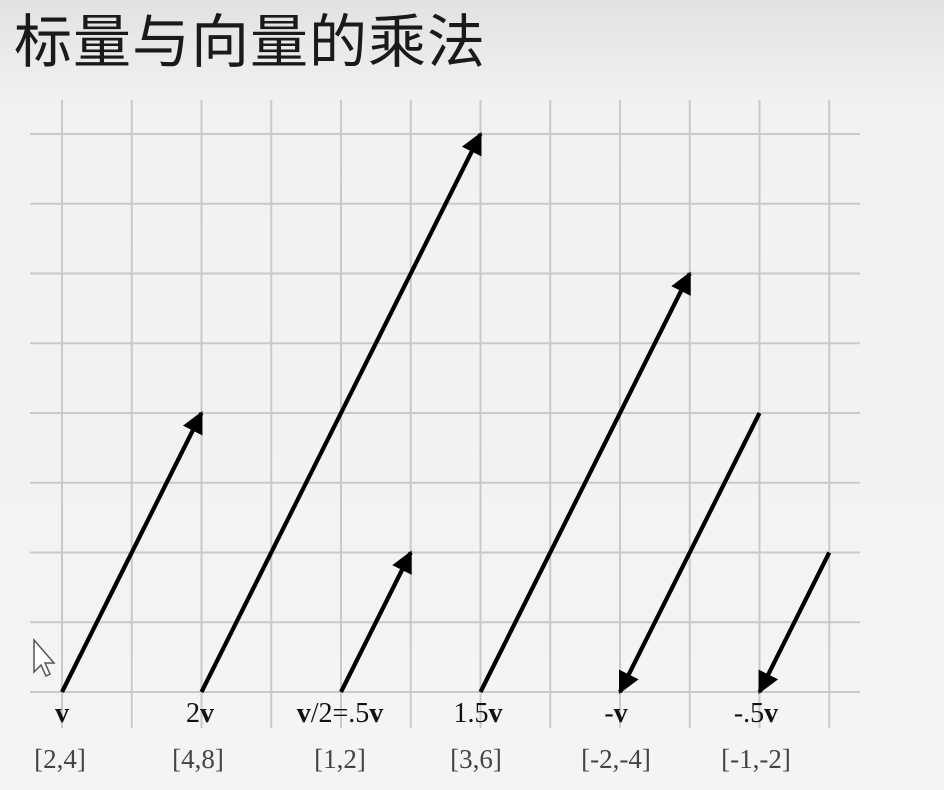  Describe the element at coordinates (416, 713) in the screenshot. I see `vector-labels: v 2v v/2=.5v 1.5v -v -.5v` at that location.